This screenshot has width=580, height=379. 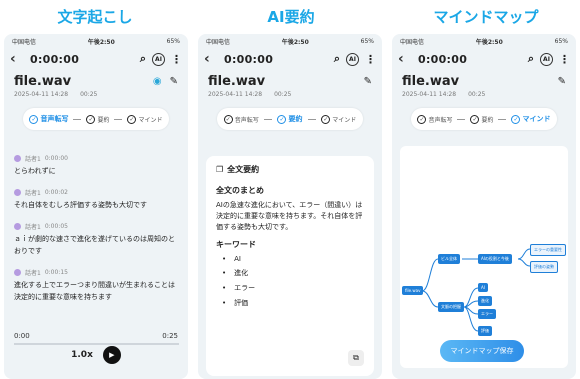 What do you see at coordinates (544, 267) in the screenshot?
I see `mindmap-node: 評価の姿勢` at bounding box center [544, 267].